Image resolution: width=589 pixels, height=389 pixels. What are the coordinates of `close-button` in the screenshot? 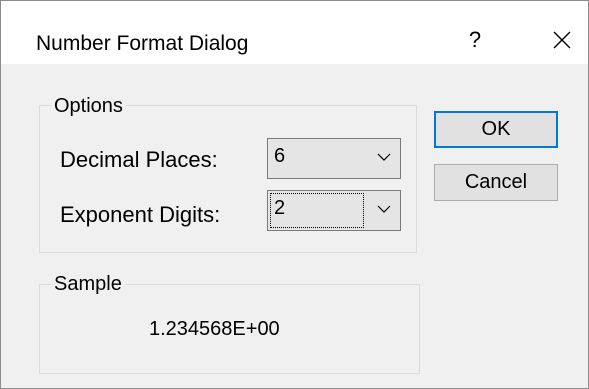 It's located at (562, 40).